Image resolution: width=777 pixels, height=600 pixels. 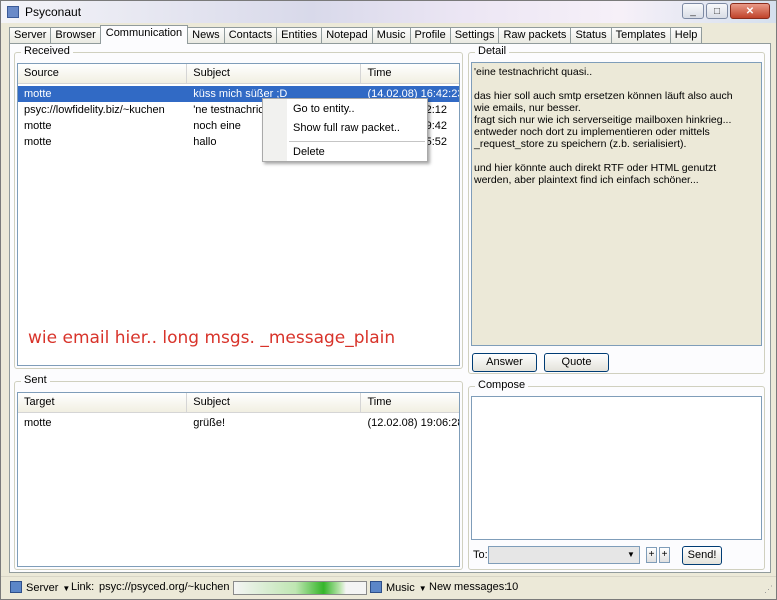 I want to click on tab-notepad: Notepad, so click(x=347, y=35).